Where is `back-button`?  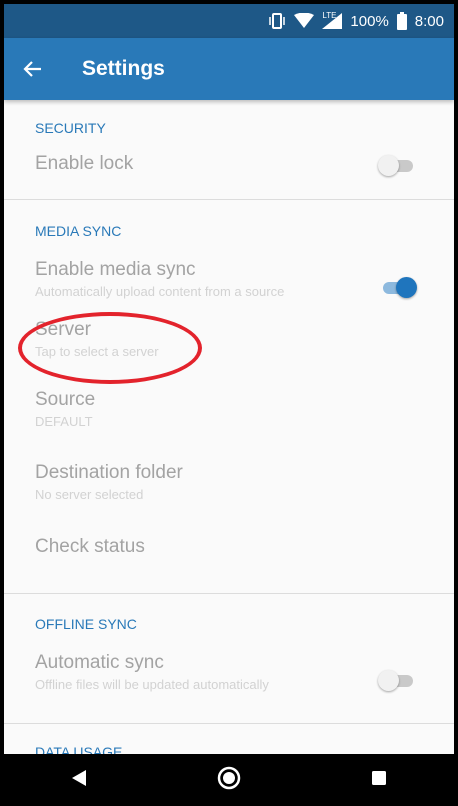
back-button is located at coordinates (33, 69).